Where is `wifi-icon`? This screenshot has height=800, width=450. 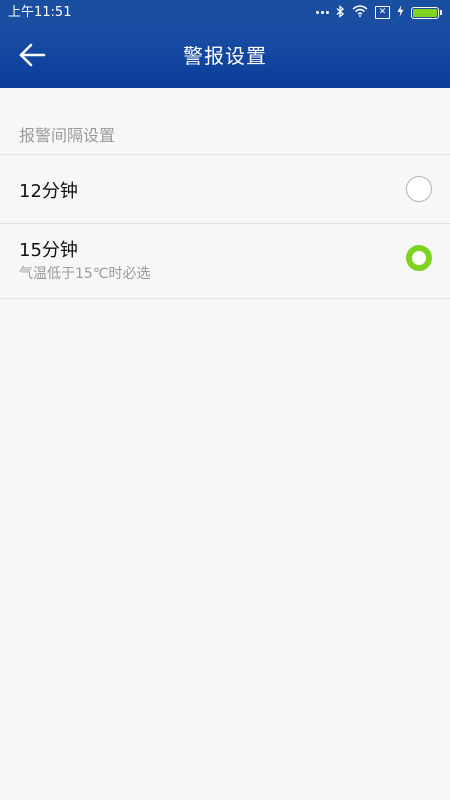
wifi-icon is located at coordinates (360, 12).